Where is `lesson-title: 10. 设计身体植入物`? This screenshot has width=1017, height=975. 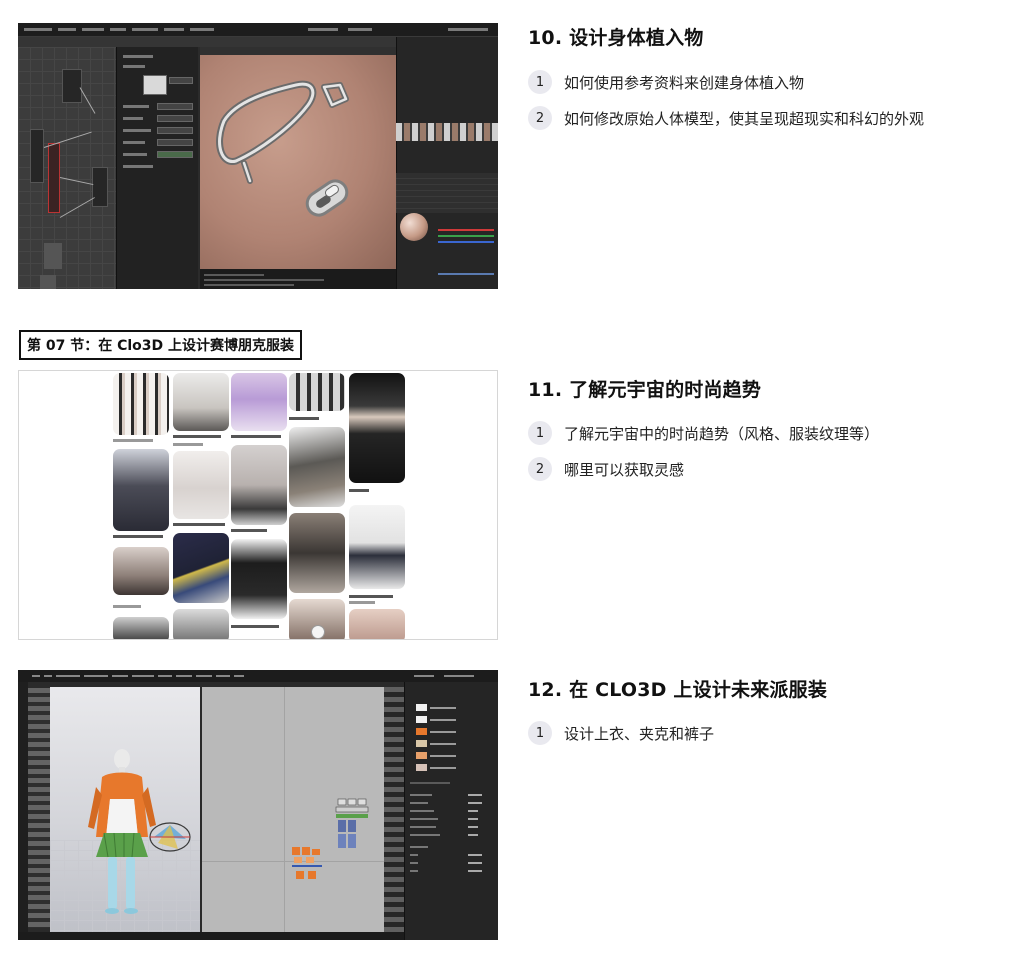
lesson-title: 10. 设计身体植入物 is located at coordinates (616, 38).